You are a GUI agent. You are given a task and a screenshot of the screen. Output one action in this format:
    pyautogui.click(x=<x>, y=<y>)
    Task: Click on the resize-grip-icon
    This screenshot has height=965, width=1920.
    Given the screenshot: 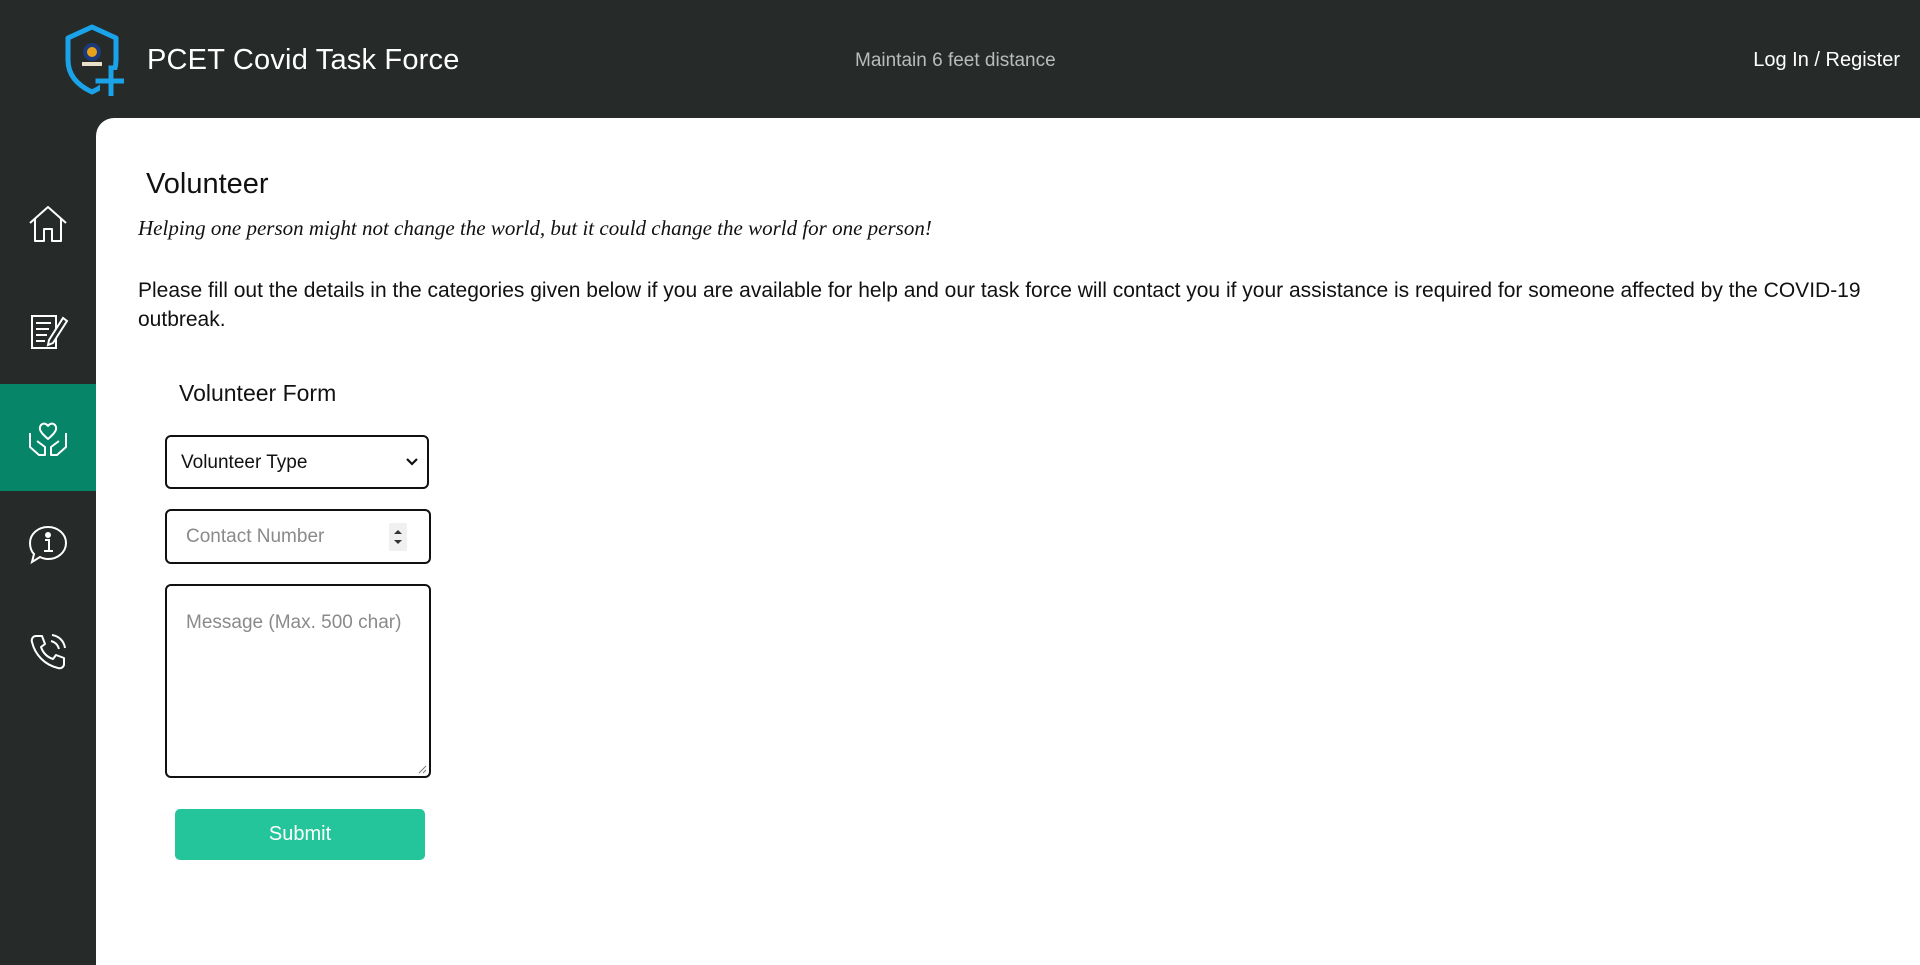 What is the action you would take?
    pyautogui.click(x=422, y=769)
    